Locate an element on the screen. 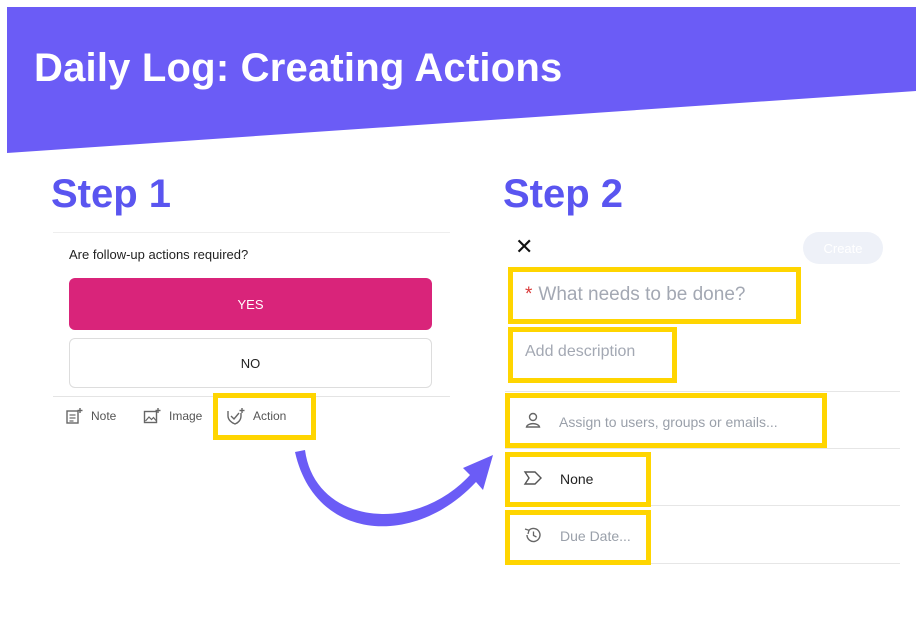 The image size is (923, 637). note-add-icon is located at coordinates (74, 416).